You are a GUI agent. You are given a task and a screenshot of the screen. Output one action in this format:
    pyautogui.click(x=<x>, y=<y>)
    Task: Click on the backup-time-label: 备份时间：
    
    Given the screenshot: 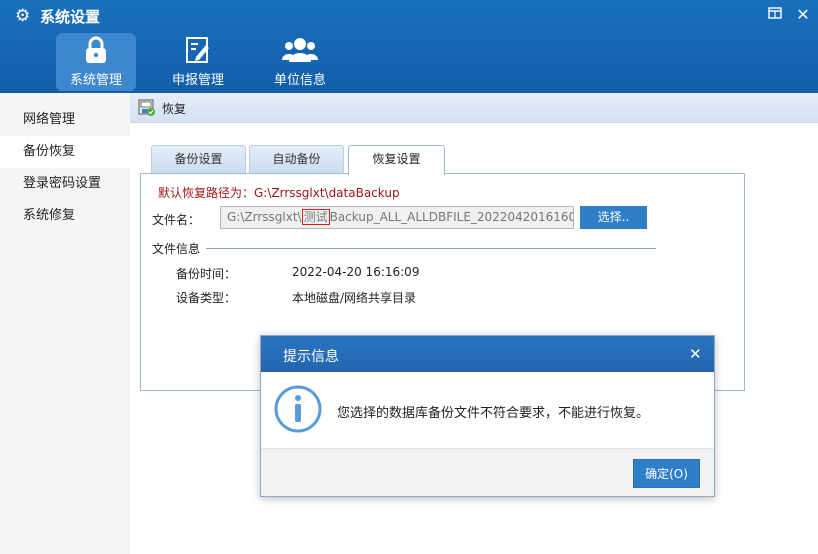 What is the action you would take?
    pyautogui.click(x=206, y=274)
    